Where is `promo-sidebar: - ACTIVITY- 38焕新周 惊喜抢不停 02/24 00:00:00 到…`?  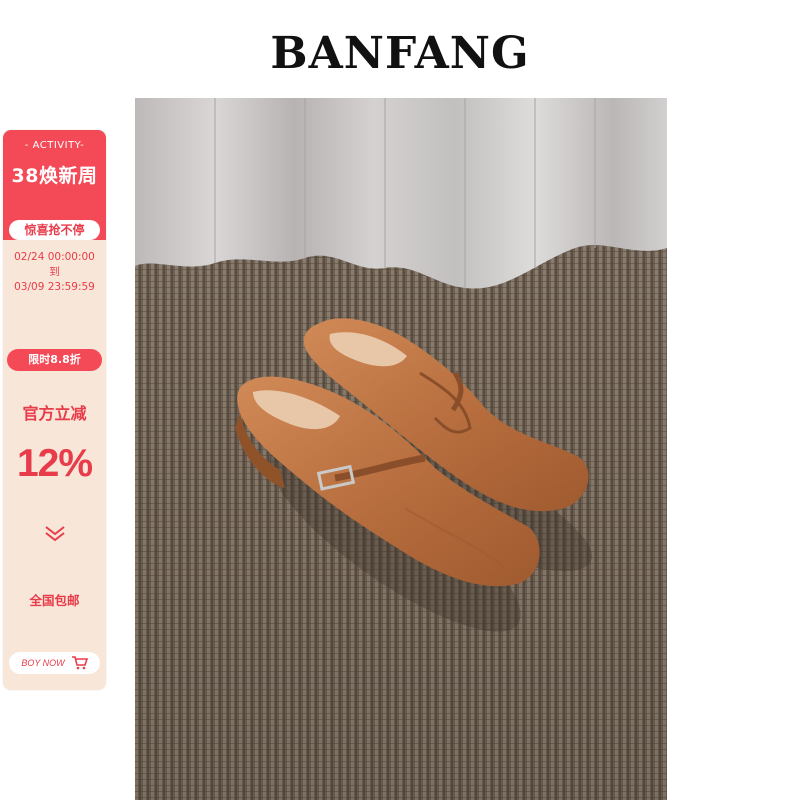
promo-sidebar: - ACTIVITY- 38焕新周 惊喜抢不停 02/24 00:00:00 到… is located at coordinates (54, 410).